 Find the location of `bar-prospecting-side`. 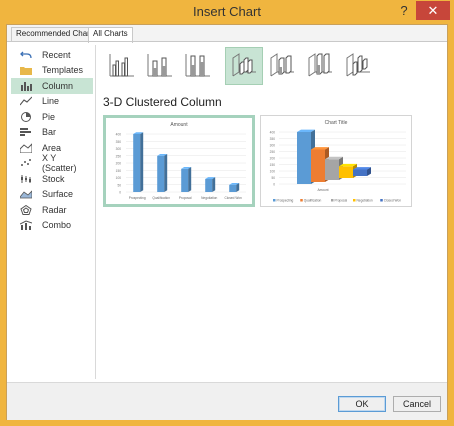

bar-prospecting-side is located at coordinates (142, 162).